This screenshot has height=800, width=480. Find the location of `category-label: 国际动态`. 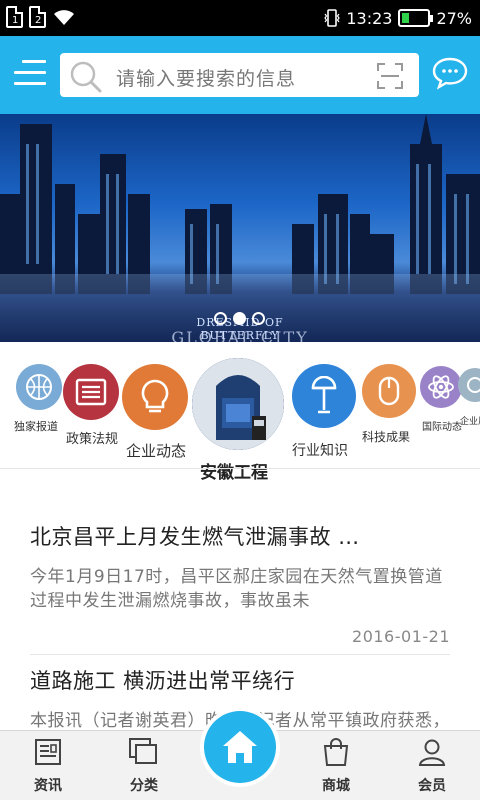

category-label: 国际动态 is located at coordinates (442, 425).